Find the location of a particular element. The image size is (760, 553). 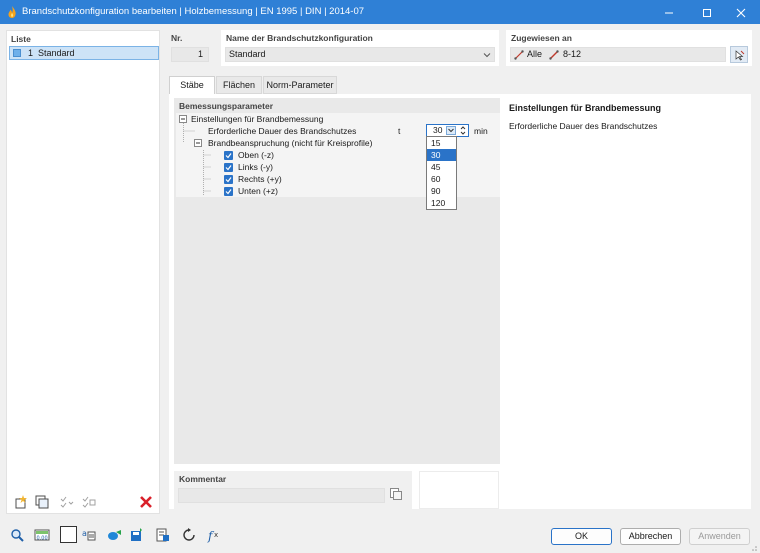

uncheck-all-button is located at coordinates (90, 503).